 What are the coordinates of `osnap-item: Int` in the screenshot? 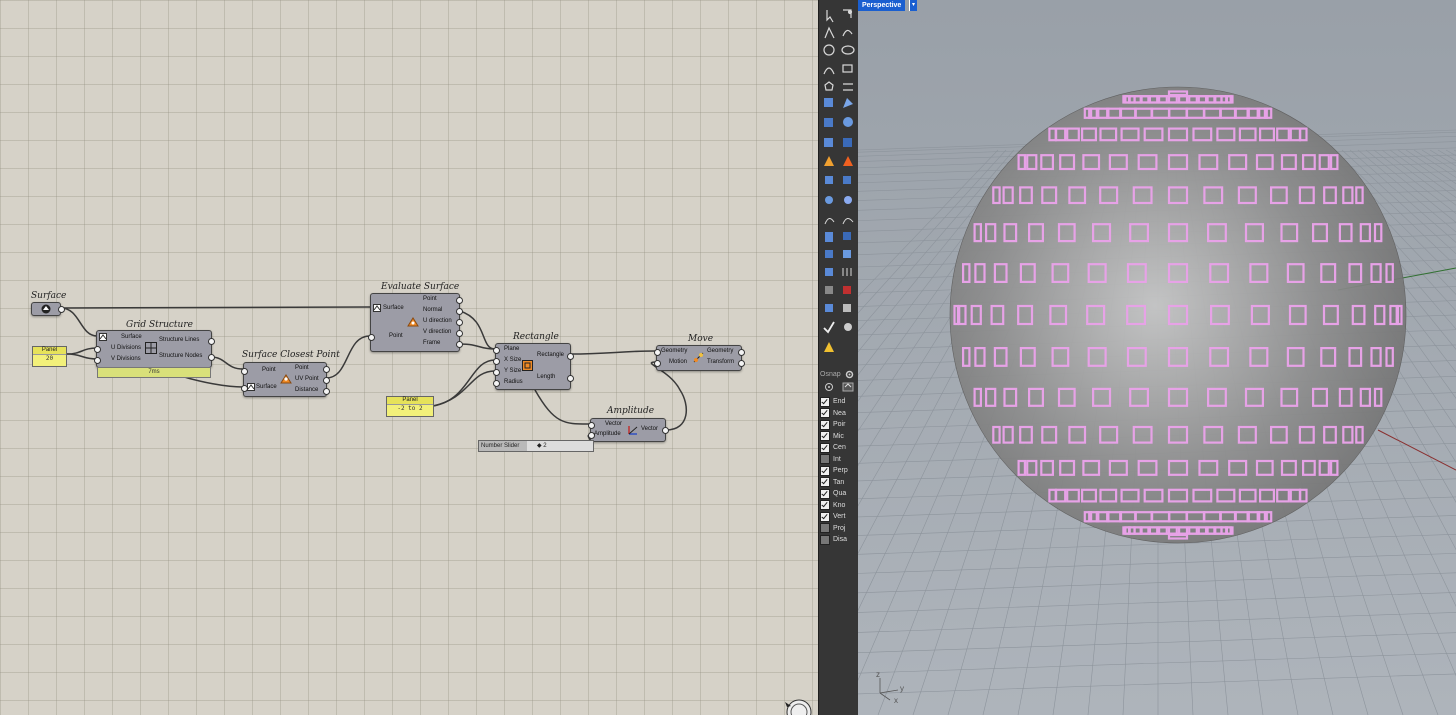 It's located at (830, 459).